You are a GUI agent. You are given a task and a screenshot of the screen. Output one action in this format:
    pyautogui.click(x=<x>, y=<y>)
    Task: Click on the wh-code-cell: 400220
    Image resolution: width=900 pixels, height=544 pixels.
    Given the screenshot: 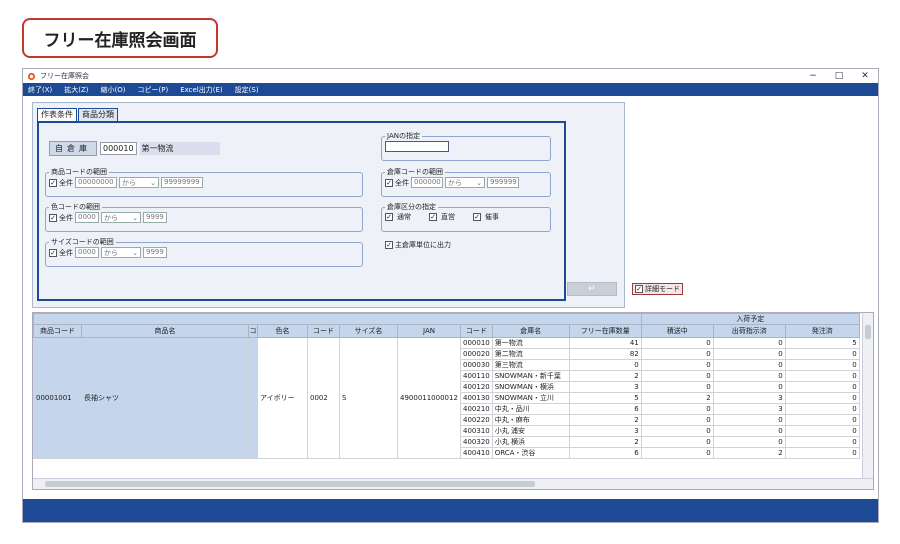 What is the action you would take?
    pyautogui.click(x=476, y=420)
    